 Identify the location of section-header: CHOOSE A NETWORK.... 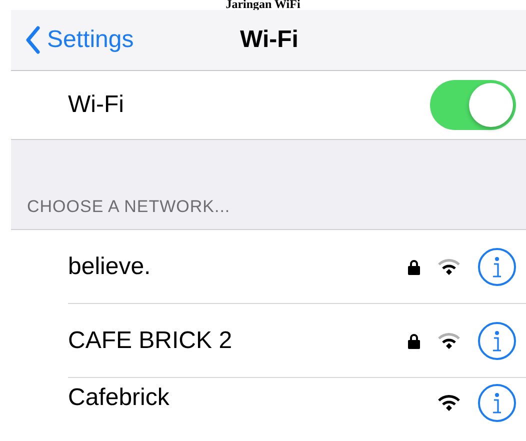
(128, 207).